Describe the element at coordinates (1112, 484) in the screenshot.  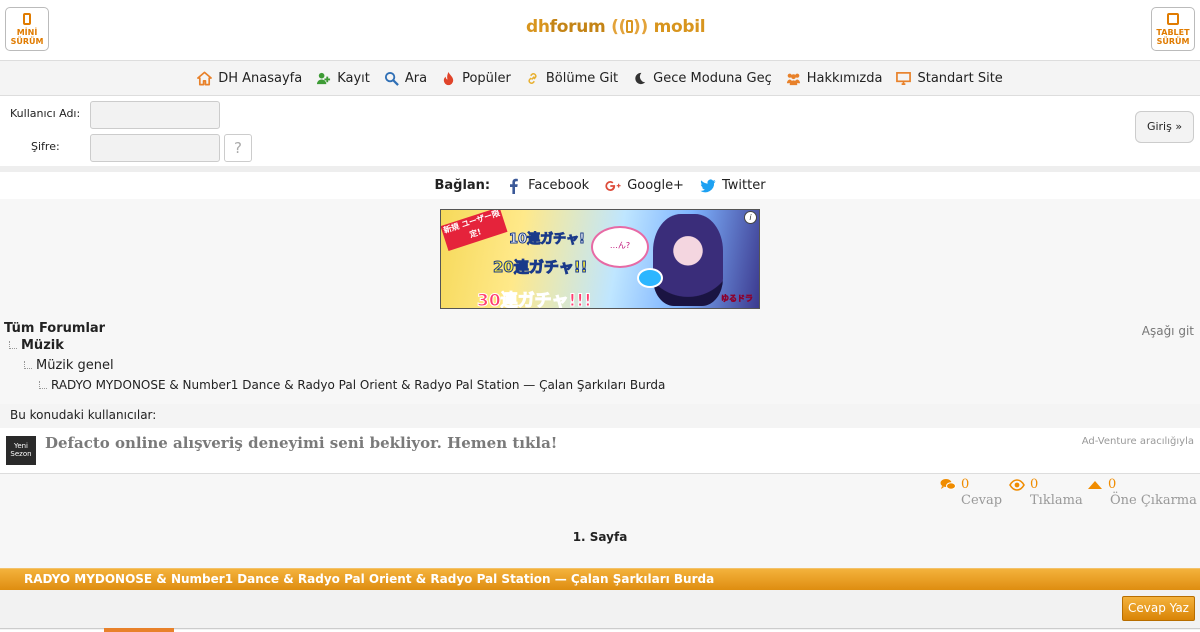
I see `boosts-count: 0` at that location.